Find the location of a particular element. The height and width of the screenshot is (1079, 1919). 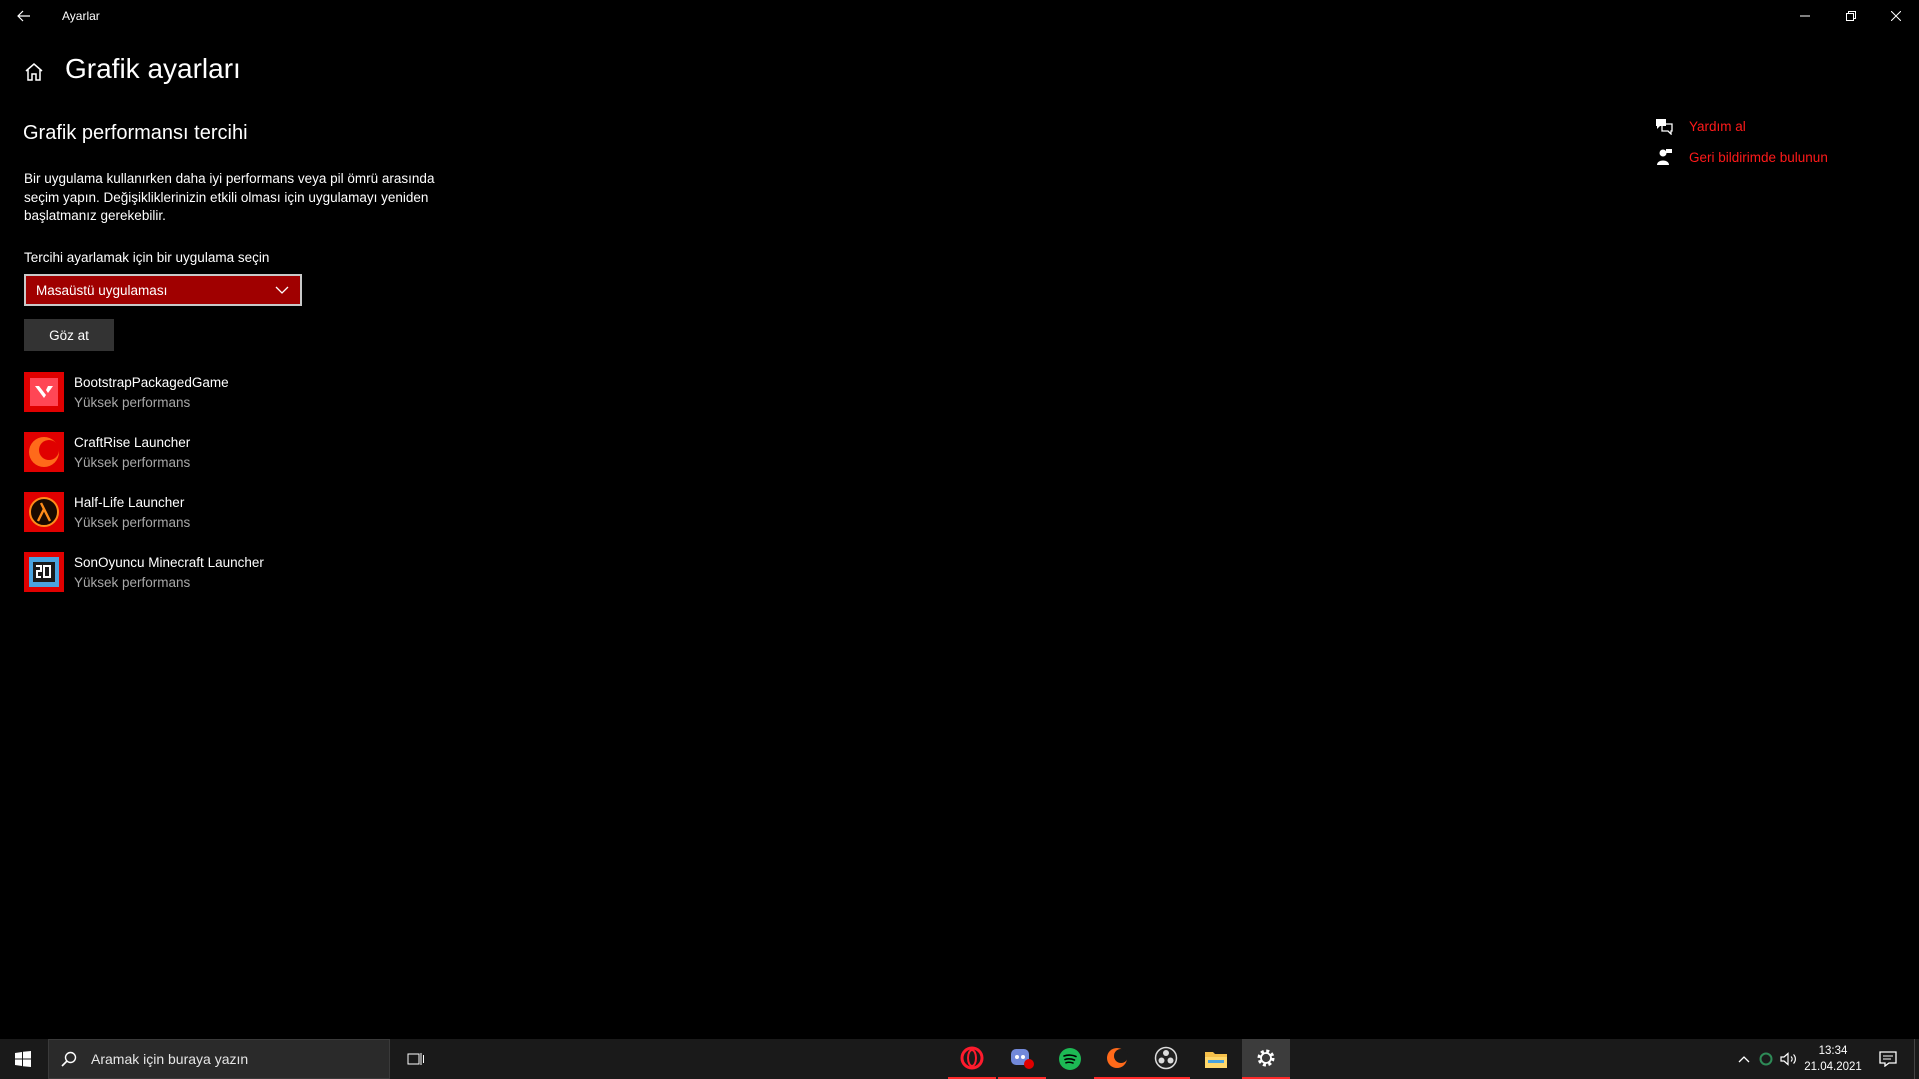

spotify-icon is located at coordinates (1070, 1059).